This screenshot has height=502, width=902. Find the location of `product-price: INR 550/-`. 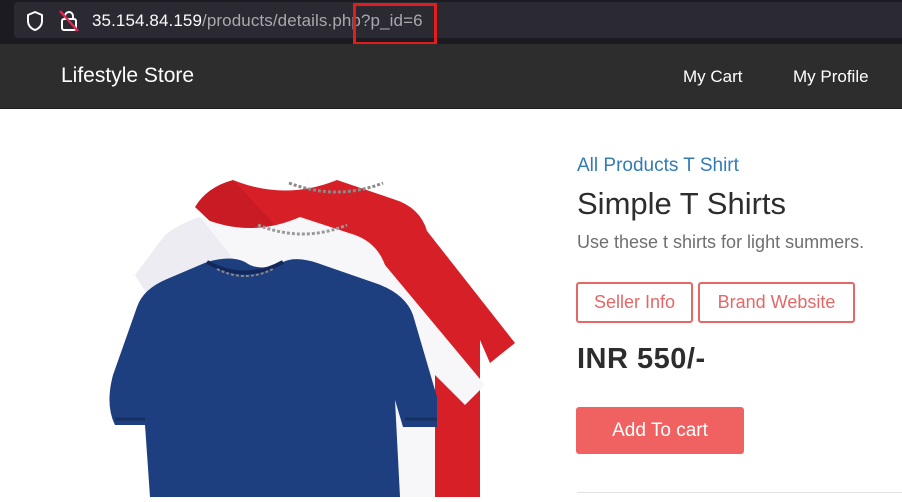

product-price: INR 550/- is located at coordinates (641, 359).